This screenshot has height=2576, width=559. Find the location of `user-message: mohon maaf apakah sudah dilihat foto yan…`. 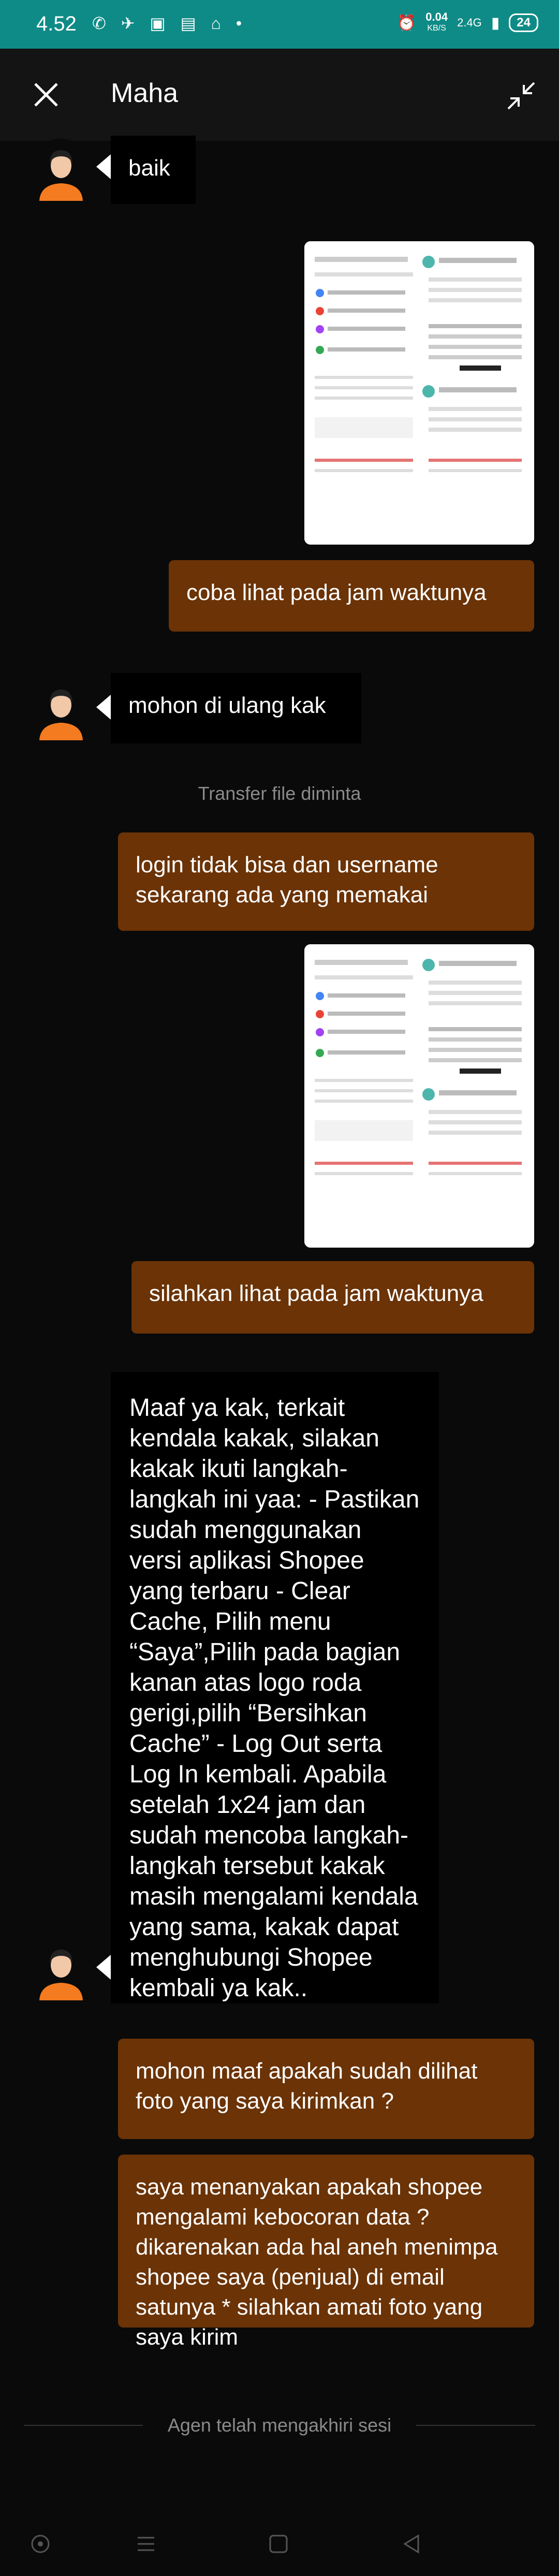

user-message: mohon maaf apakah sudah dilihat foto yan… is located at coordinates (326, 2089).